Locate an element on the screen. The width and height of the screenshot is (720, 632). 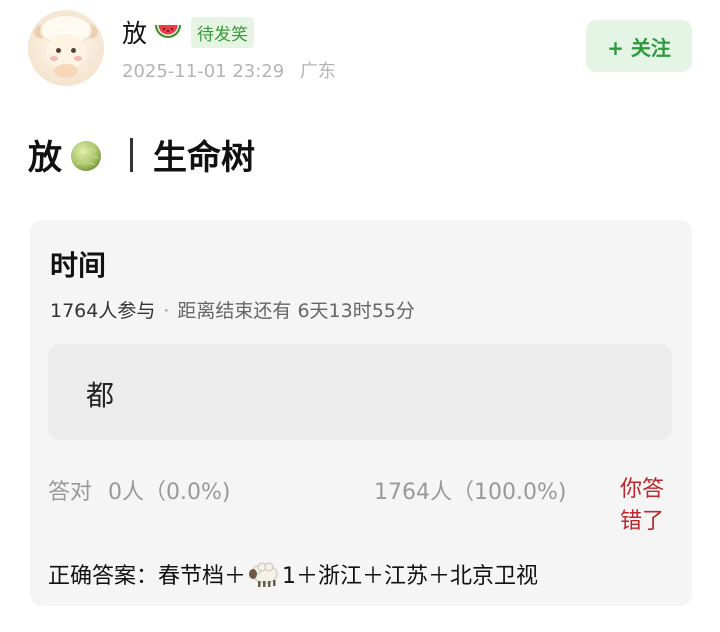
post-title: 放 生命树 is located at coordinates (141, 154).